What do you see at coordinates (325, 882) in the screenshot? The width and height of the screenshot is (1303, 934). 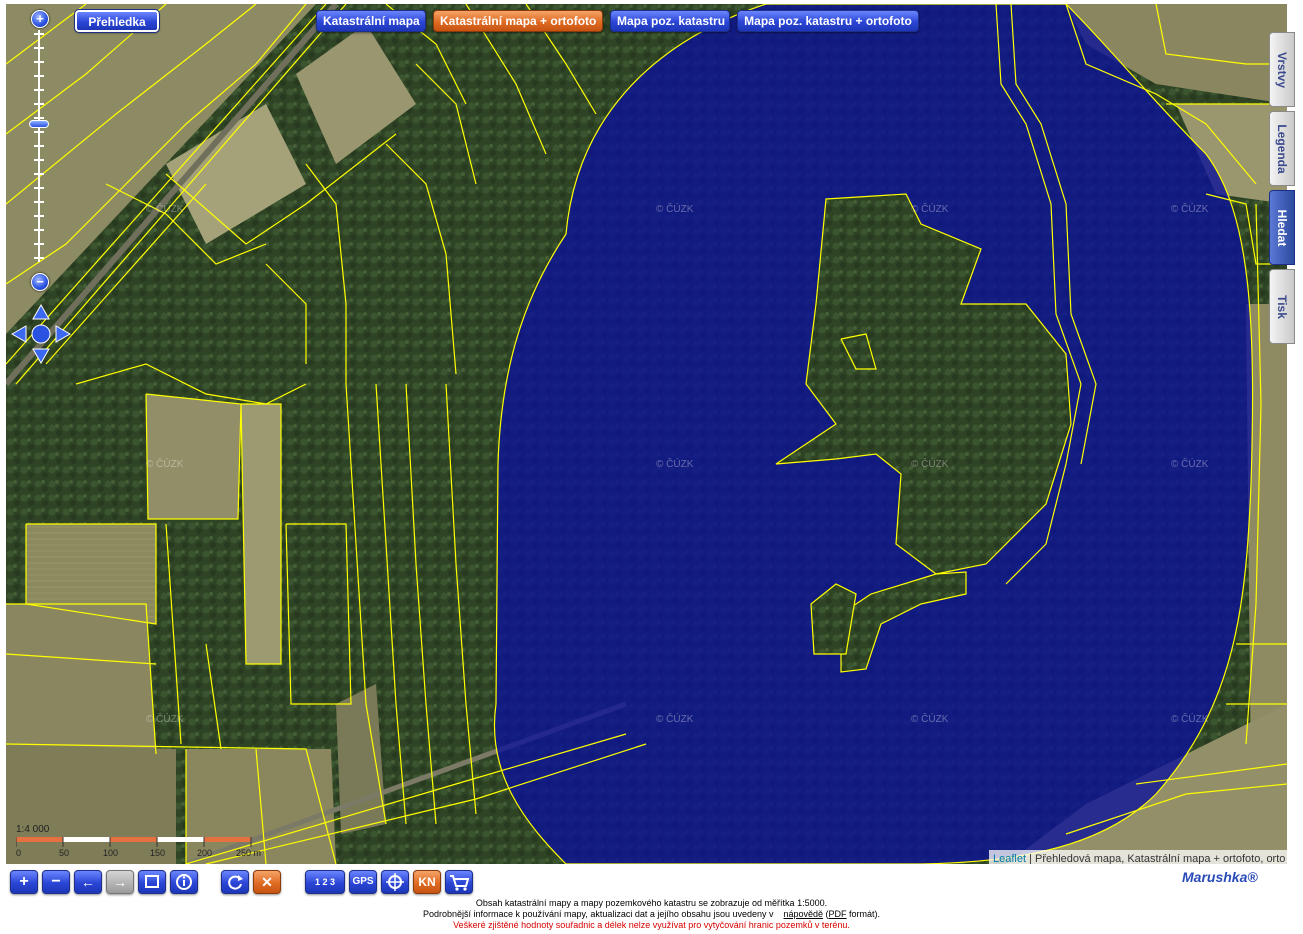 I see `toolbar-measure-button: 1 2 3` at bounding box center [325, 882].